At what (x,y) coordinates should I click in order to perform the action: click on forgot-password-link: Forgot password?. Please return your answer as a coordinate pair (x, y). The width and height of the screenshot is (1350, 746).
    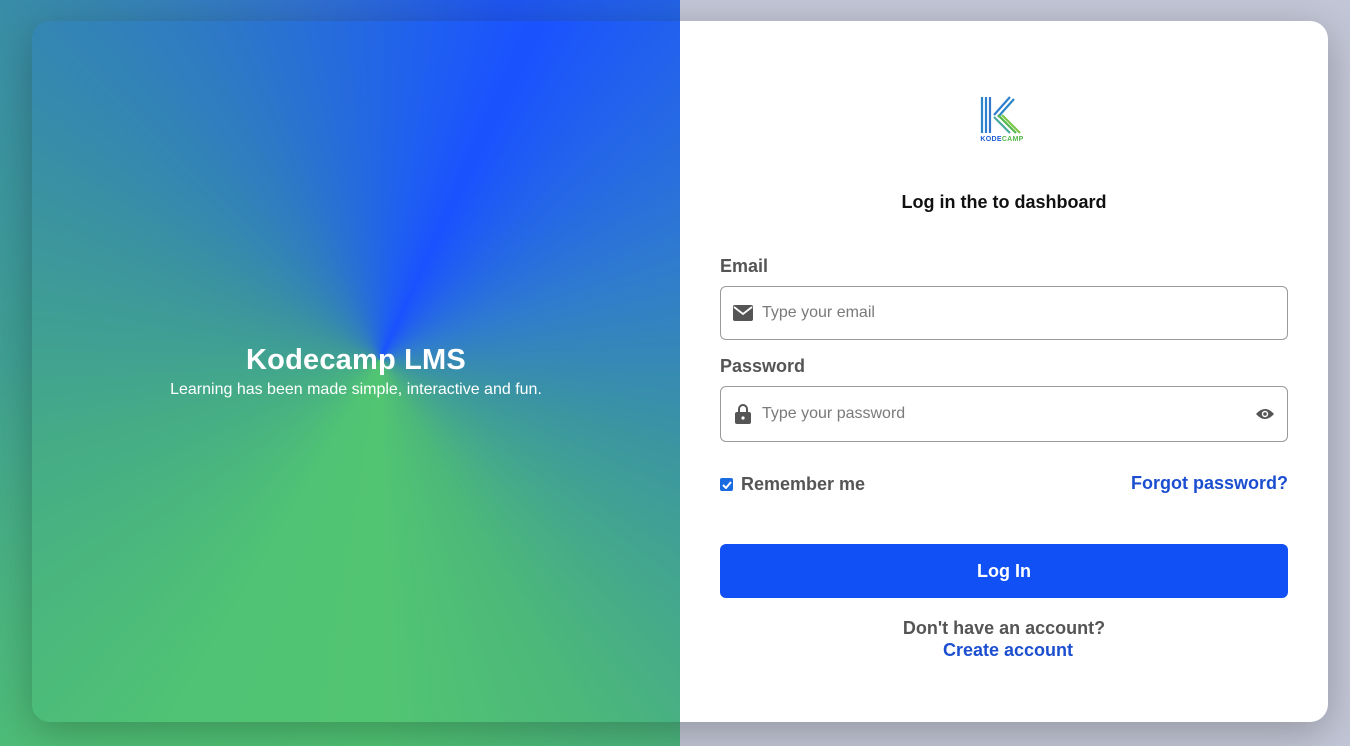
    Looking at the image, I should click on (1209, 483).